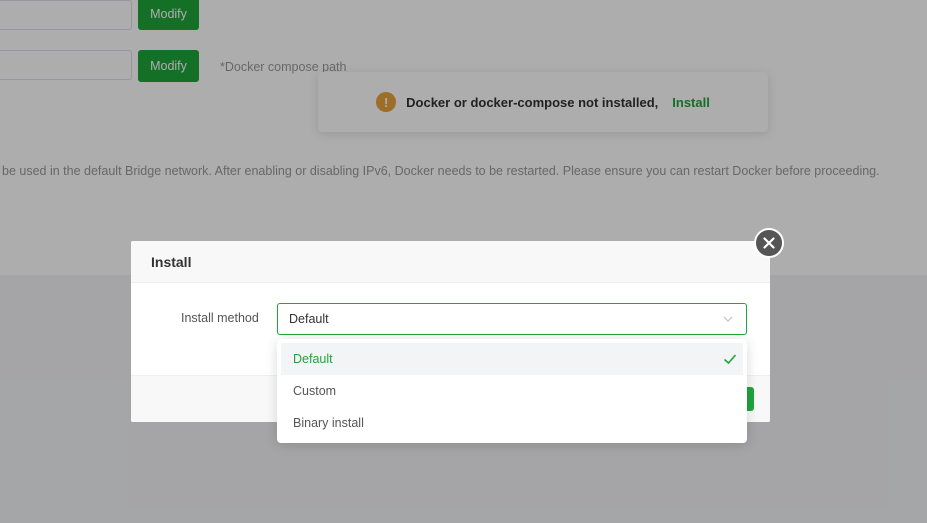 This screenshot has height=523, width=927. Describe the element at coordinates (512, 359) in the screenshot. I see `option-default: Default` at that location.